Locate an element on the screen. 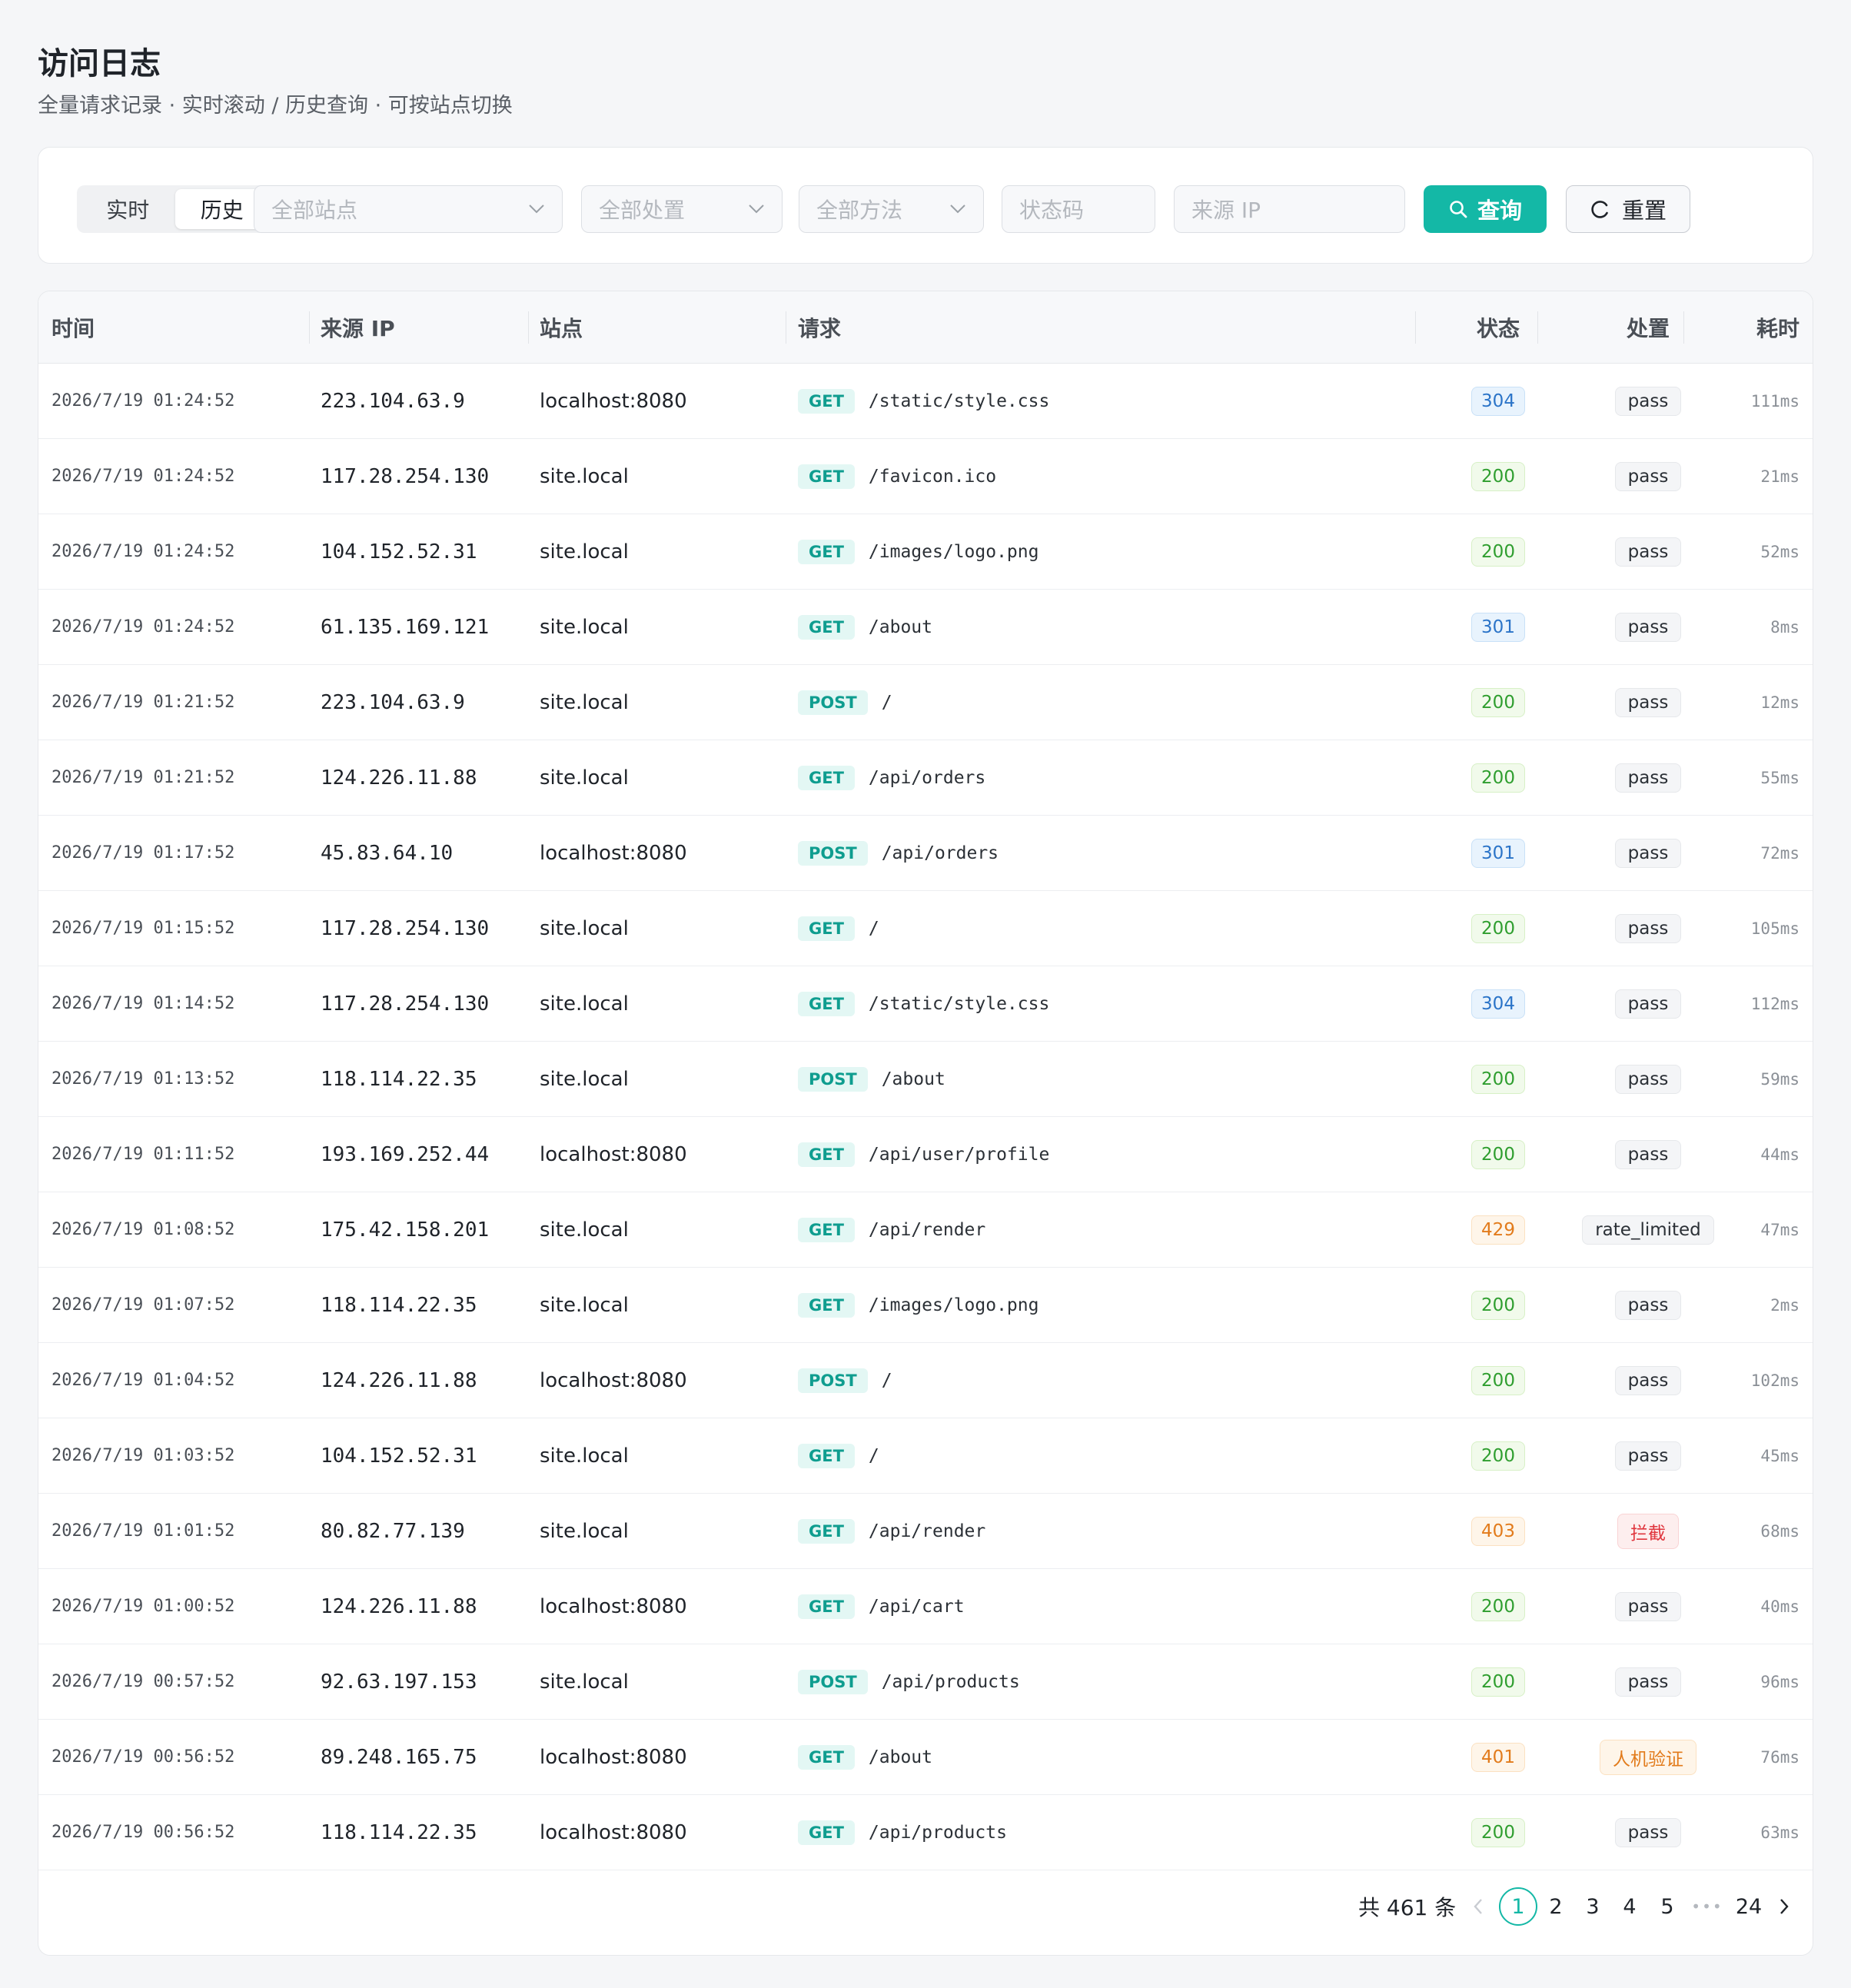  row-time: 2026/7/19 01:11:52 is located at coordinates (143, 1154).